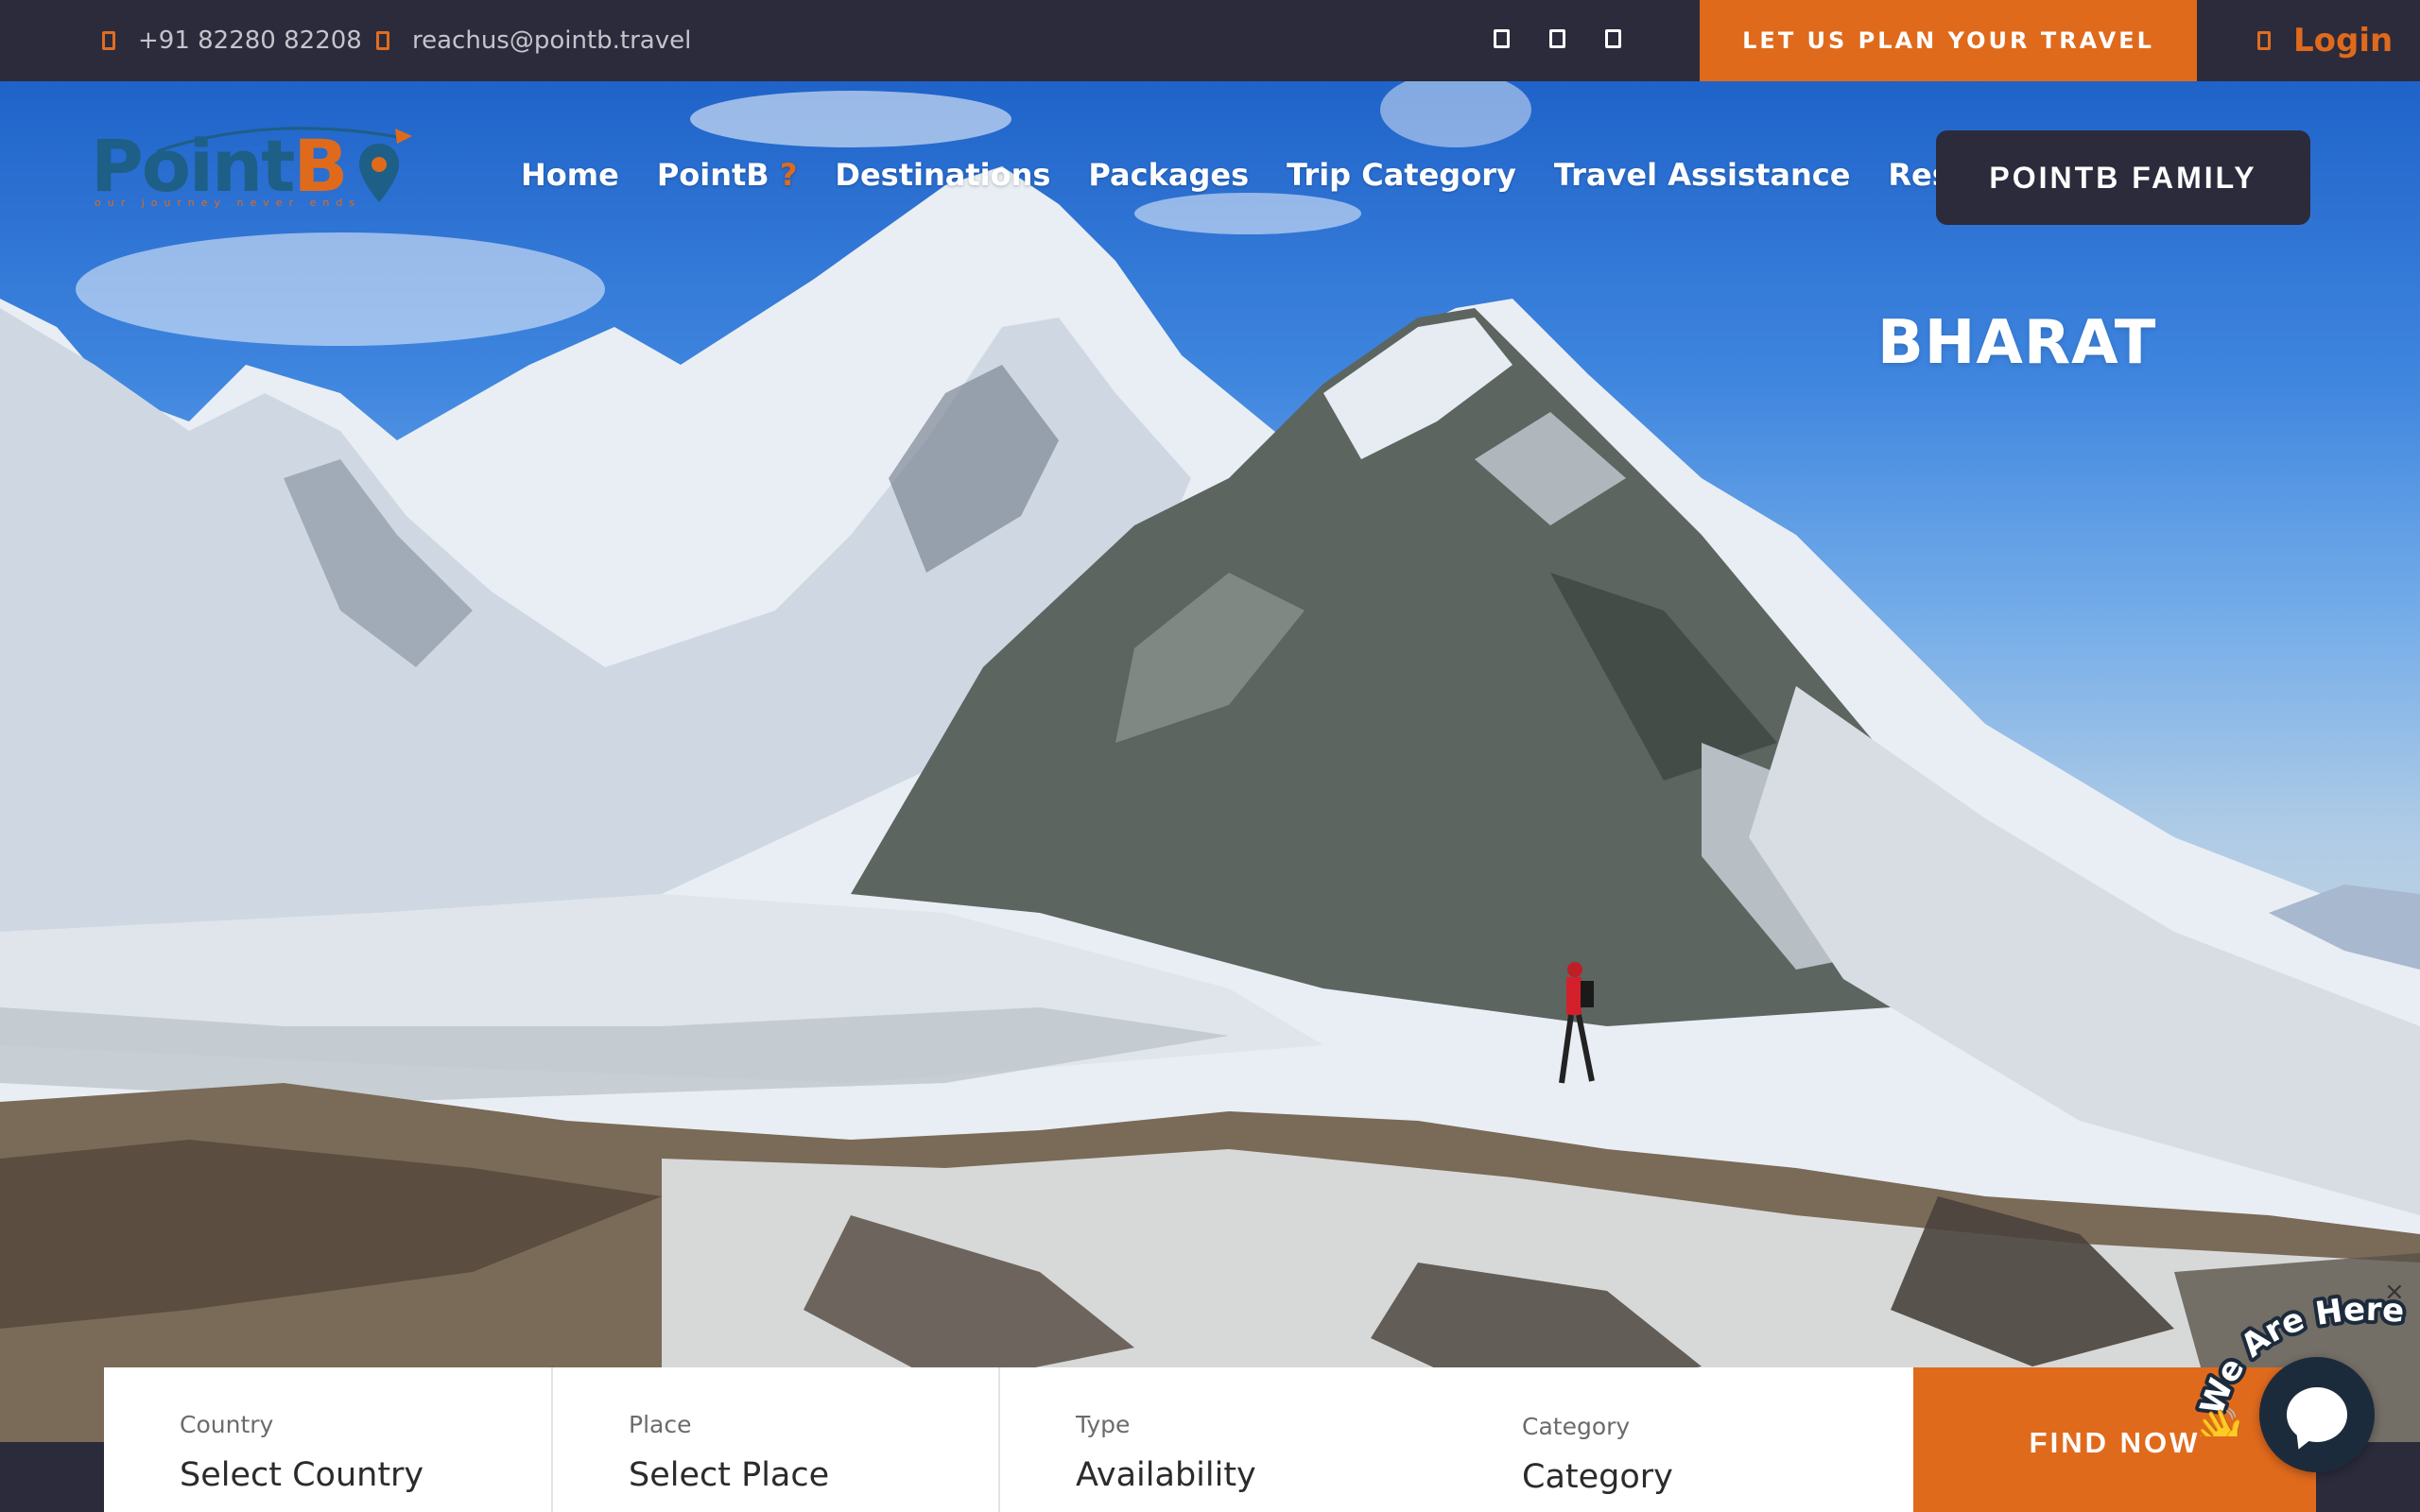 The image size is (2420, 1512). What do you see at coordinates (227, 1424) in the screenshot?
I see `country-label: Country` at bounding box center [227, 1424].